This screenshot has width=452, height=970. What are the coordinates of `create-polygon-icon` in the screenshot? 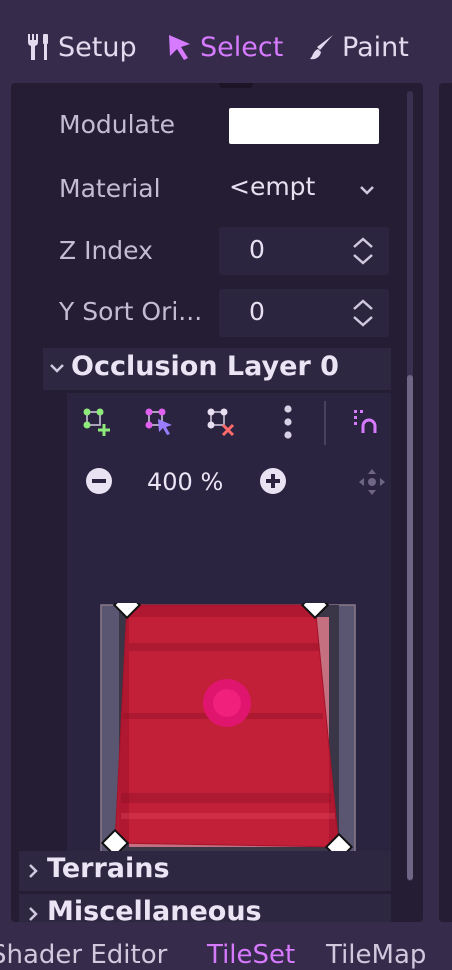 It's located at (98, 422).